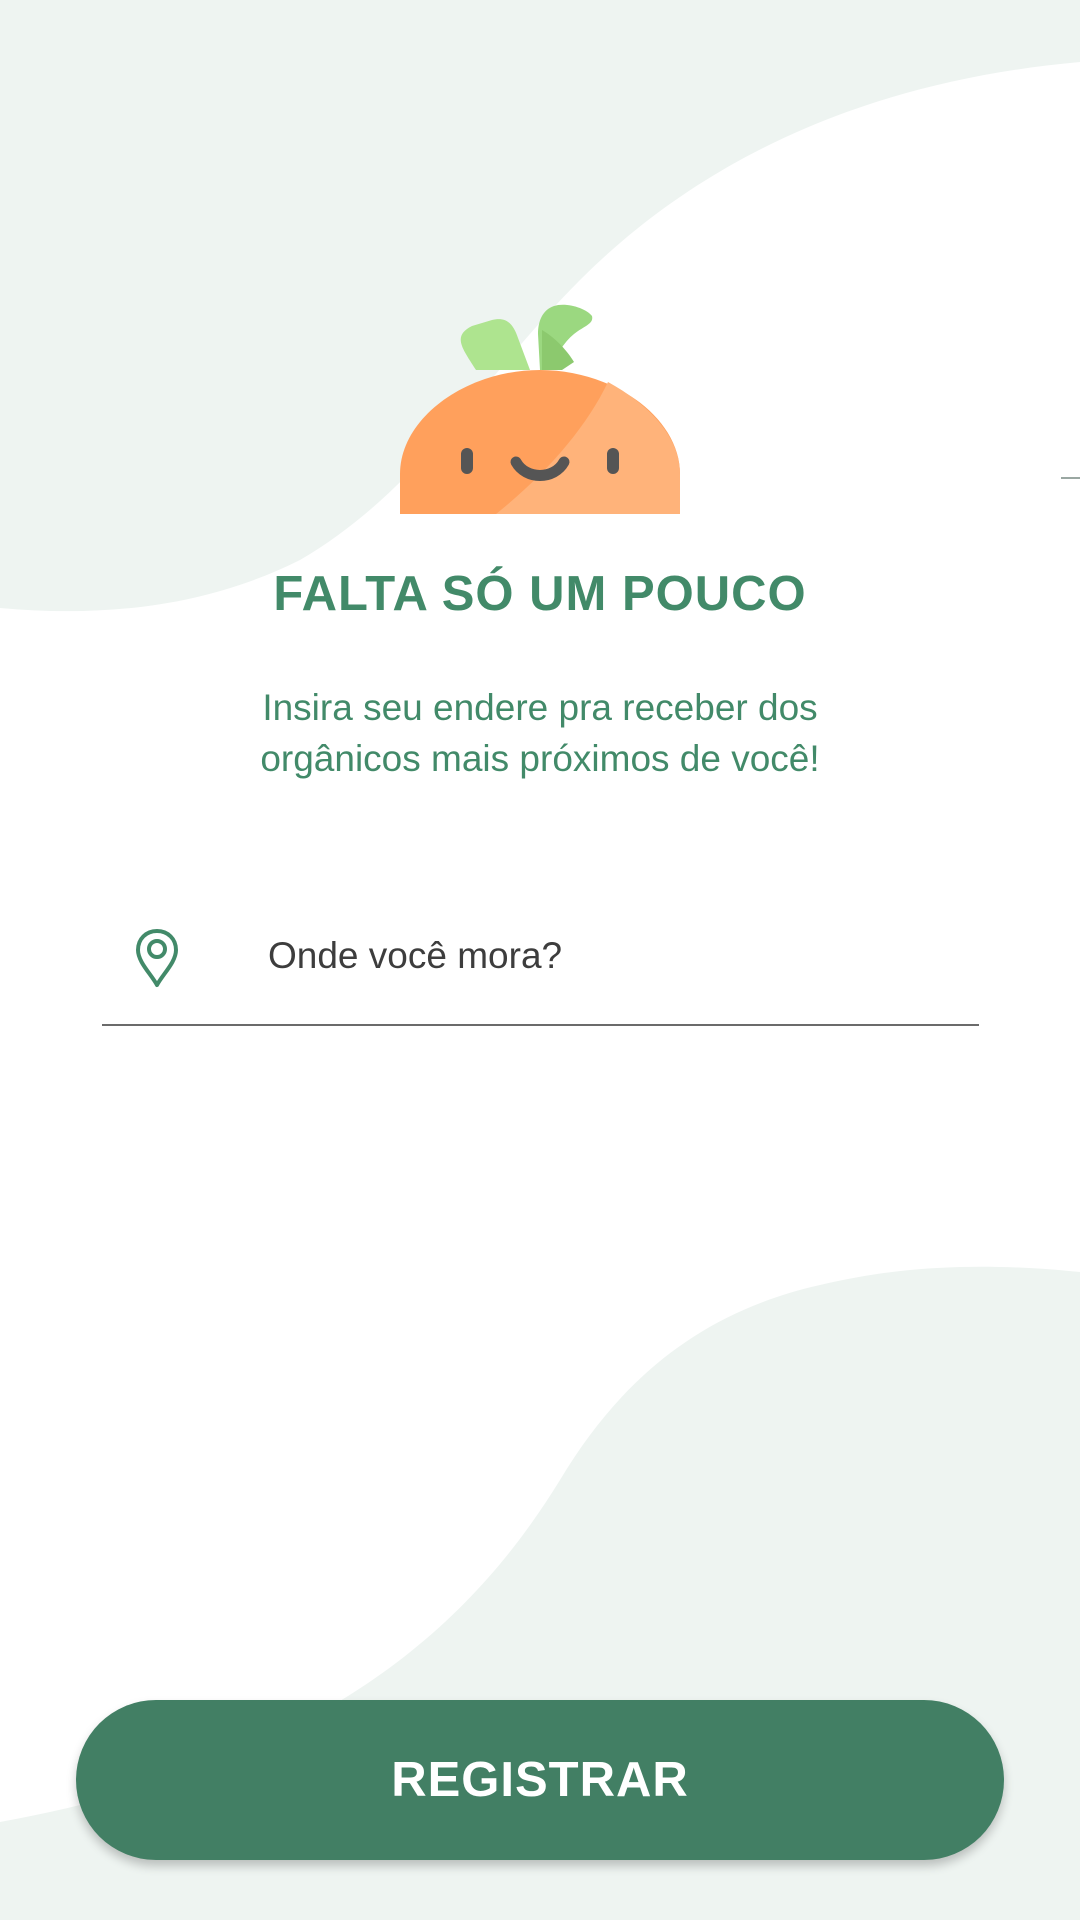 Image resolution: width=1080 pixels, height=1920 pixels. I want to click on page-title: FALTA SÓ UM POUCO, so click(540, 594).